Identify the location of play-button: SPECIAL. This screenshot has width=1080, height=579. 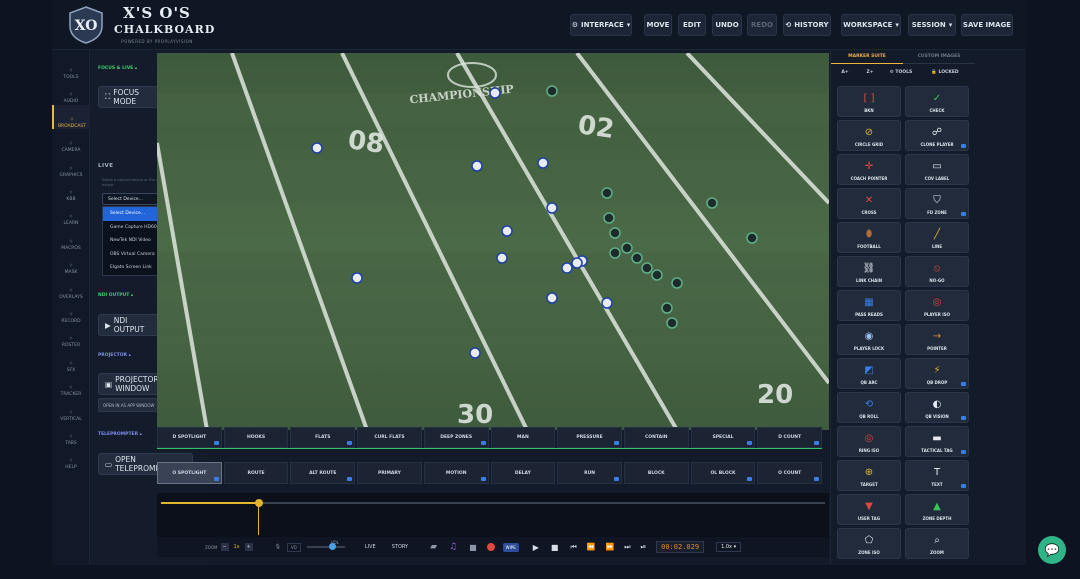
(723, 437).